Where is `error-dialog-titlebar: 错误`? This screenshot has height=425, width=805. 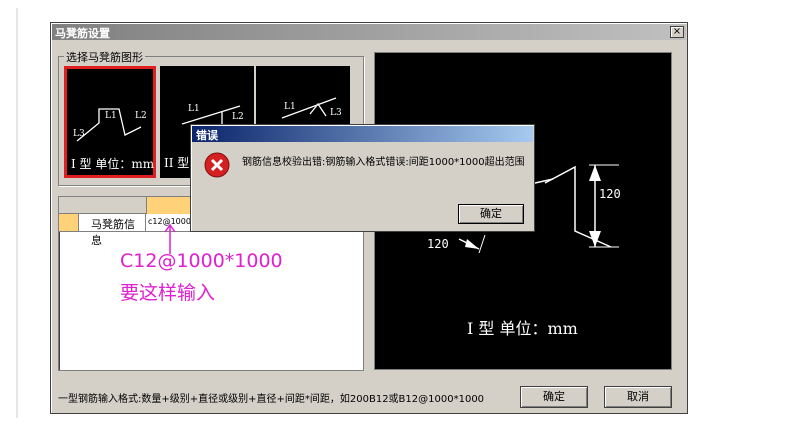 error-dialog-titlebar: 错误 is located at coordinates (362, 134).